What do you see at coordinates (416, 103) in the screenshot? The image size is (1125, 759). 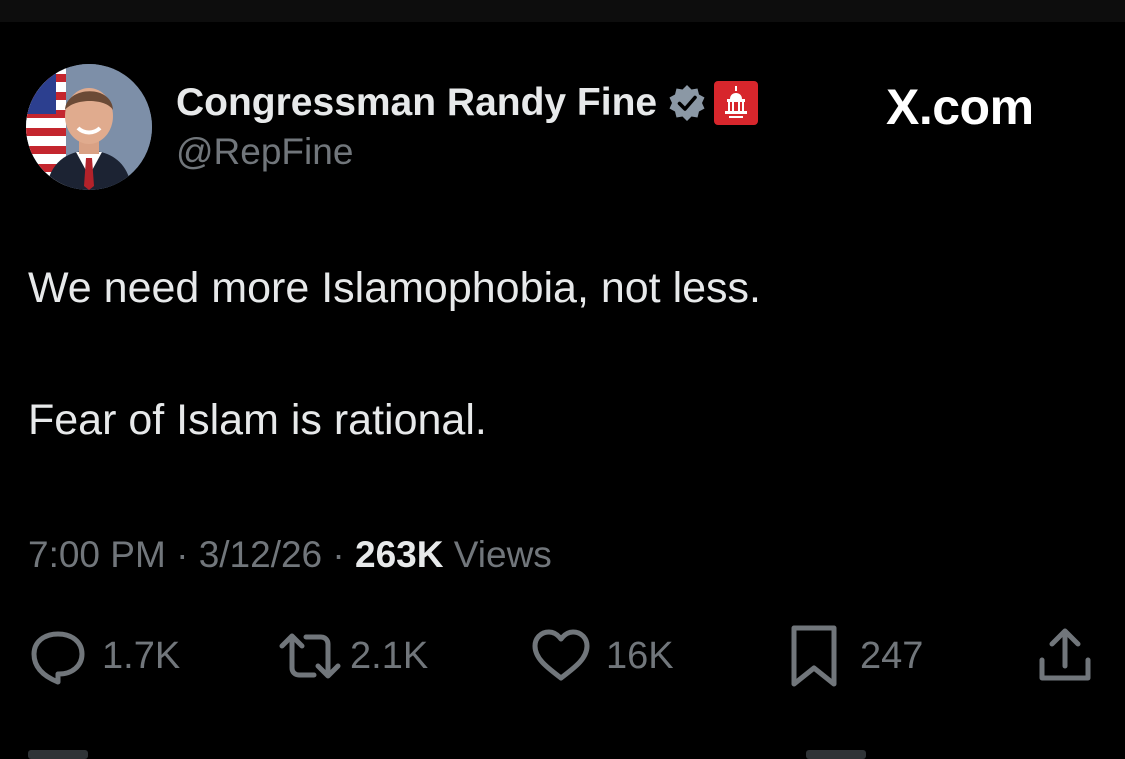 I see `author-name: Congressman Randy Fine` at bounding box center [416, 103].